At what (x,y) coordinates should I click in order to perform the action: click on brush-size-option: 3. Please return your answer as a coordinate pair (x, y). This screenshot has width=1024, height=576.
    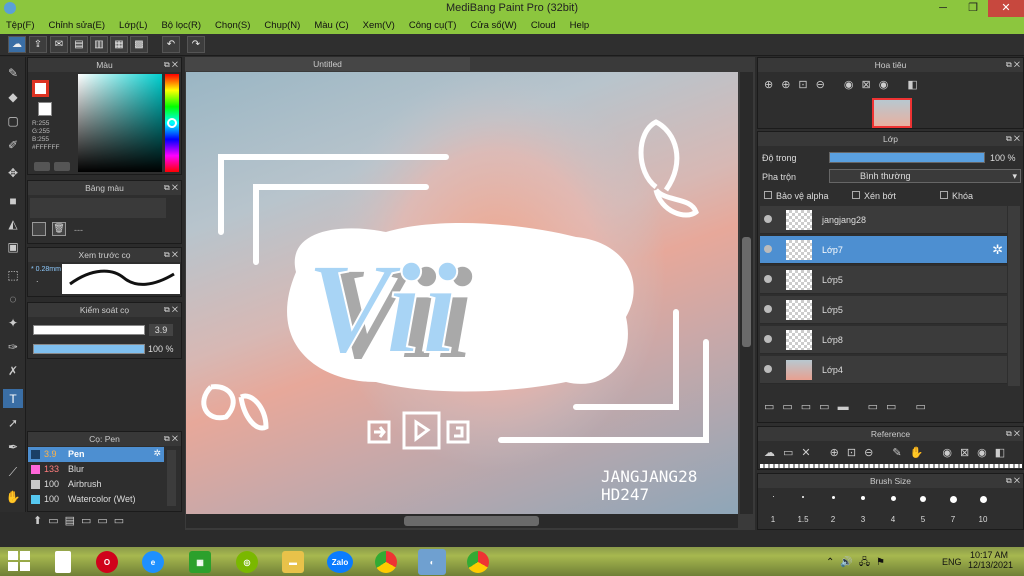
    Looking at the image, I should click on (863, 508).